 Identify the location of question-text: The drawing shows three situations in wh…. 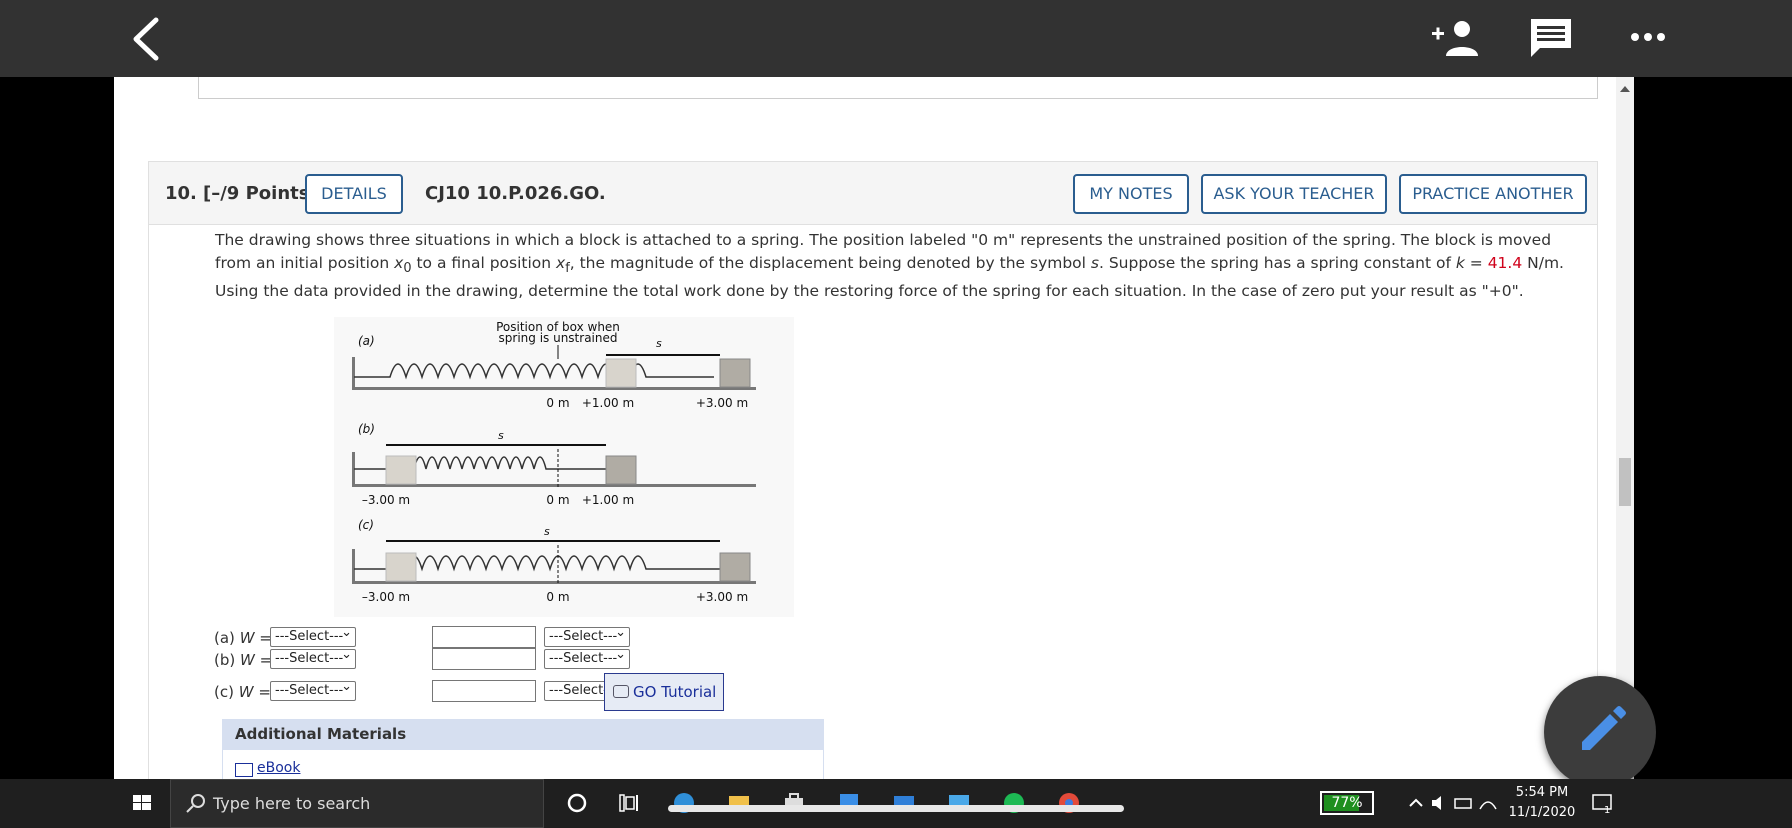
(889, 266).